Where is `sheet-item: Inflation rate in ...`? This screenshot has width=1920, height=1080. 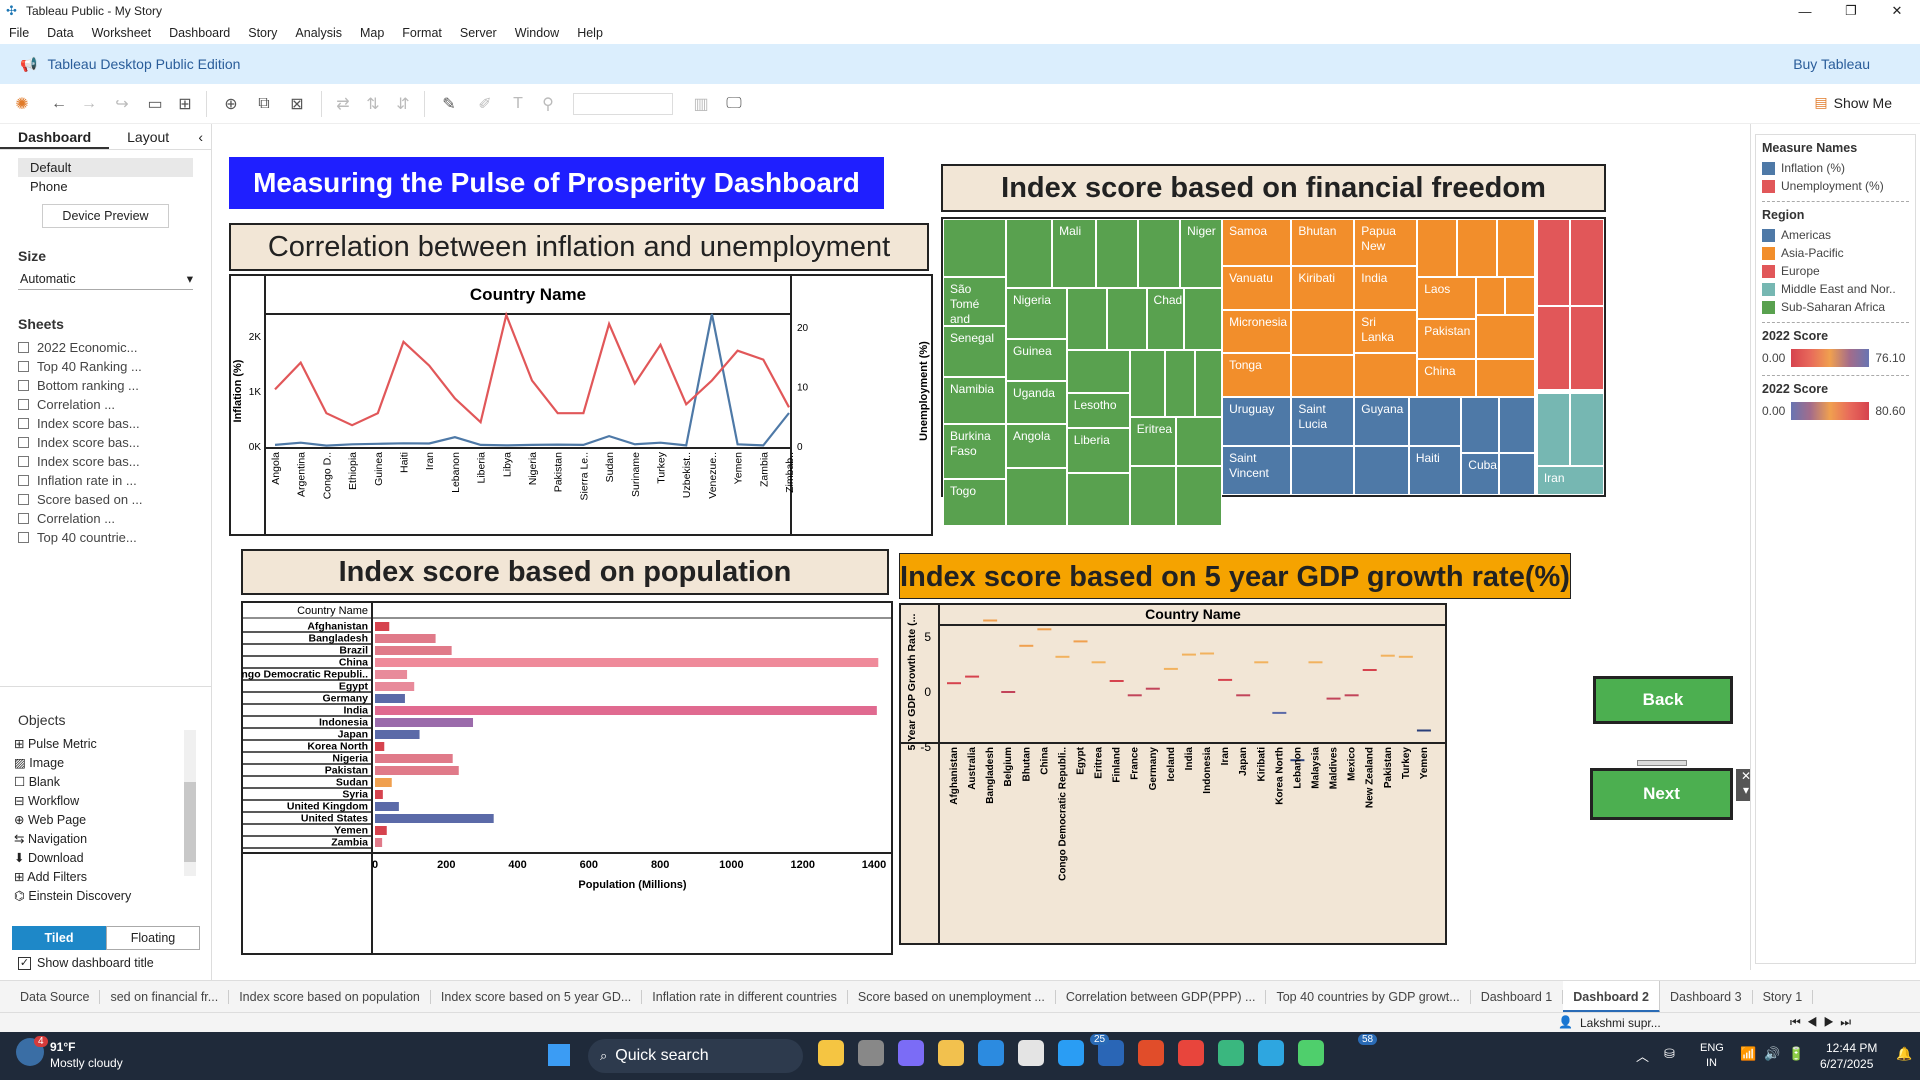
sheet-item: Inflation rate in ... is located at coordinates (105, 480).